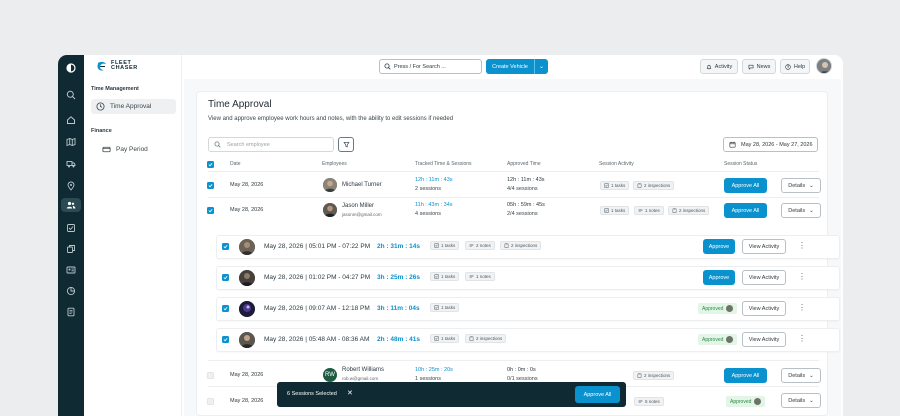  What do you see at coordinates (346, 144) in the screenshot?
I see `filter-button` at bounding box center [346, 144].